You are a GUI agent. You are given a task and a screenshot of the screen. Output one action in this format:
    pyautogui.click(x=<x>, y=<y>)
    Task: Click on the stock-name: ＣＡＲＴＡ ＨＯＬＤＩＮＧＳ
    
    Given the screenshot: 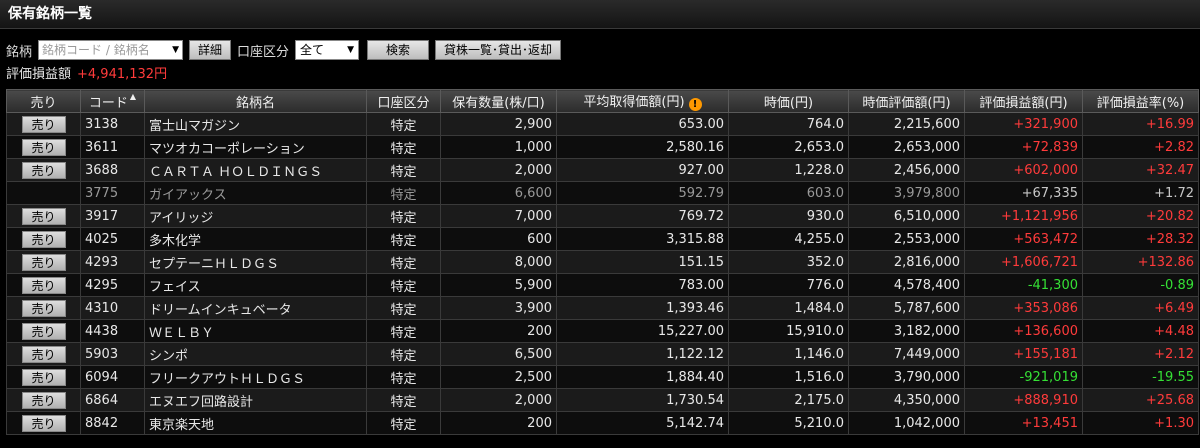 What is the action you would take?
    pyautogui.click(x=255, y=170)
    